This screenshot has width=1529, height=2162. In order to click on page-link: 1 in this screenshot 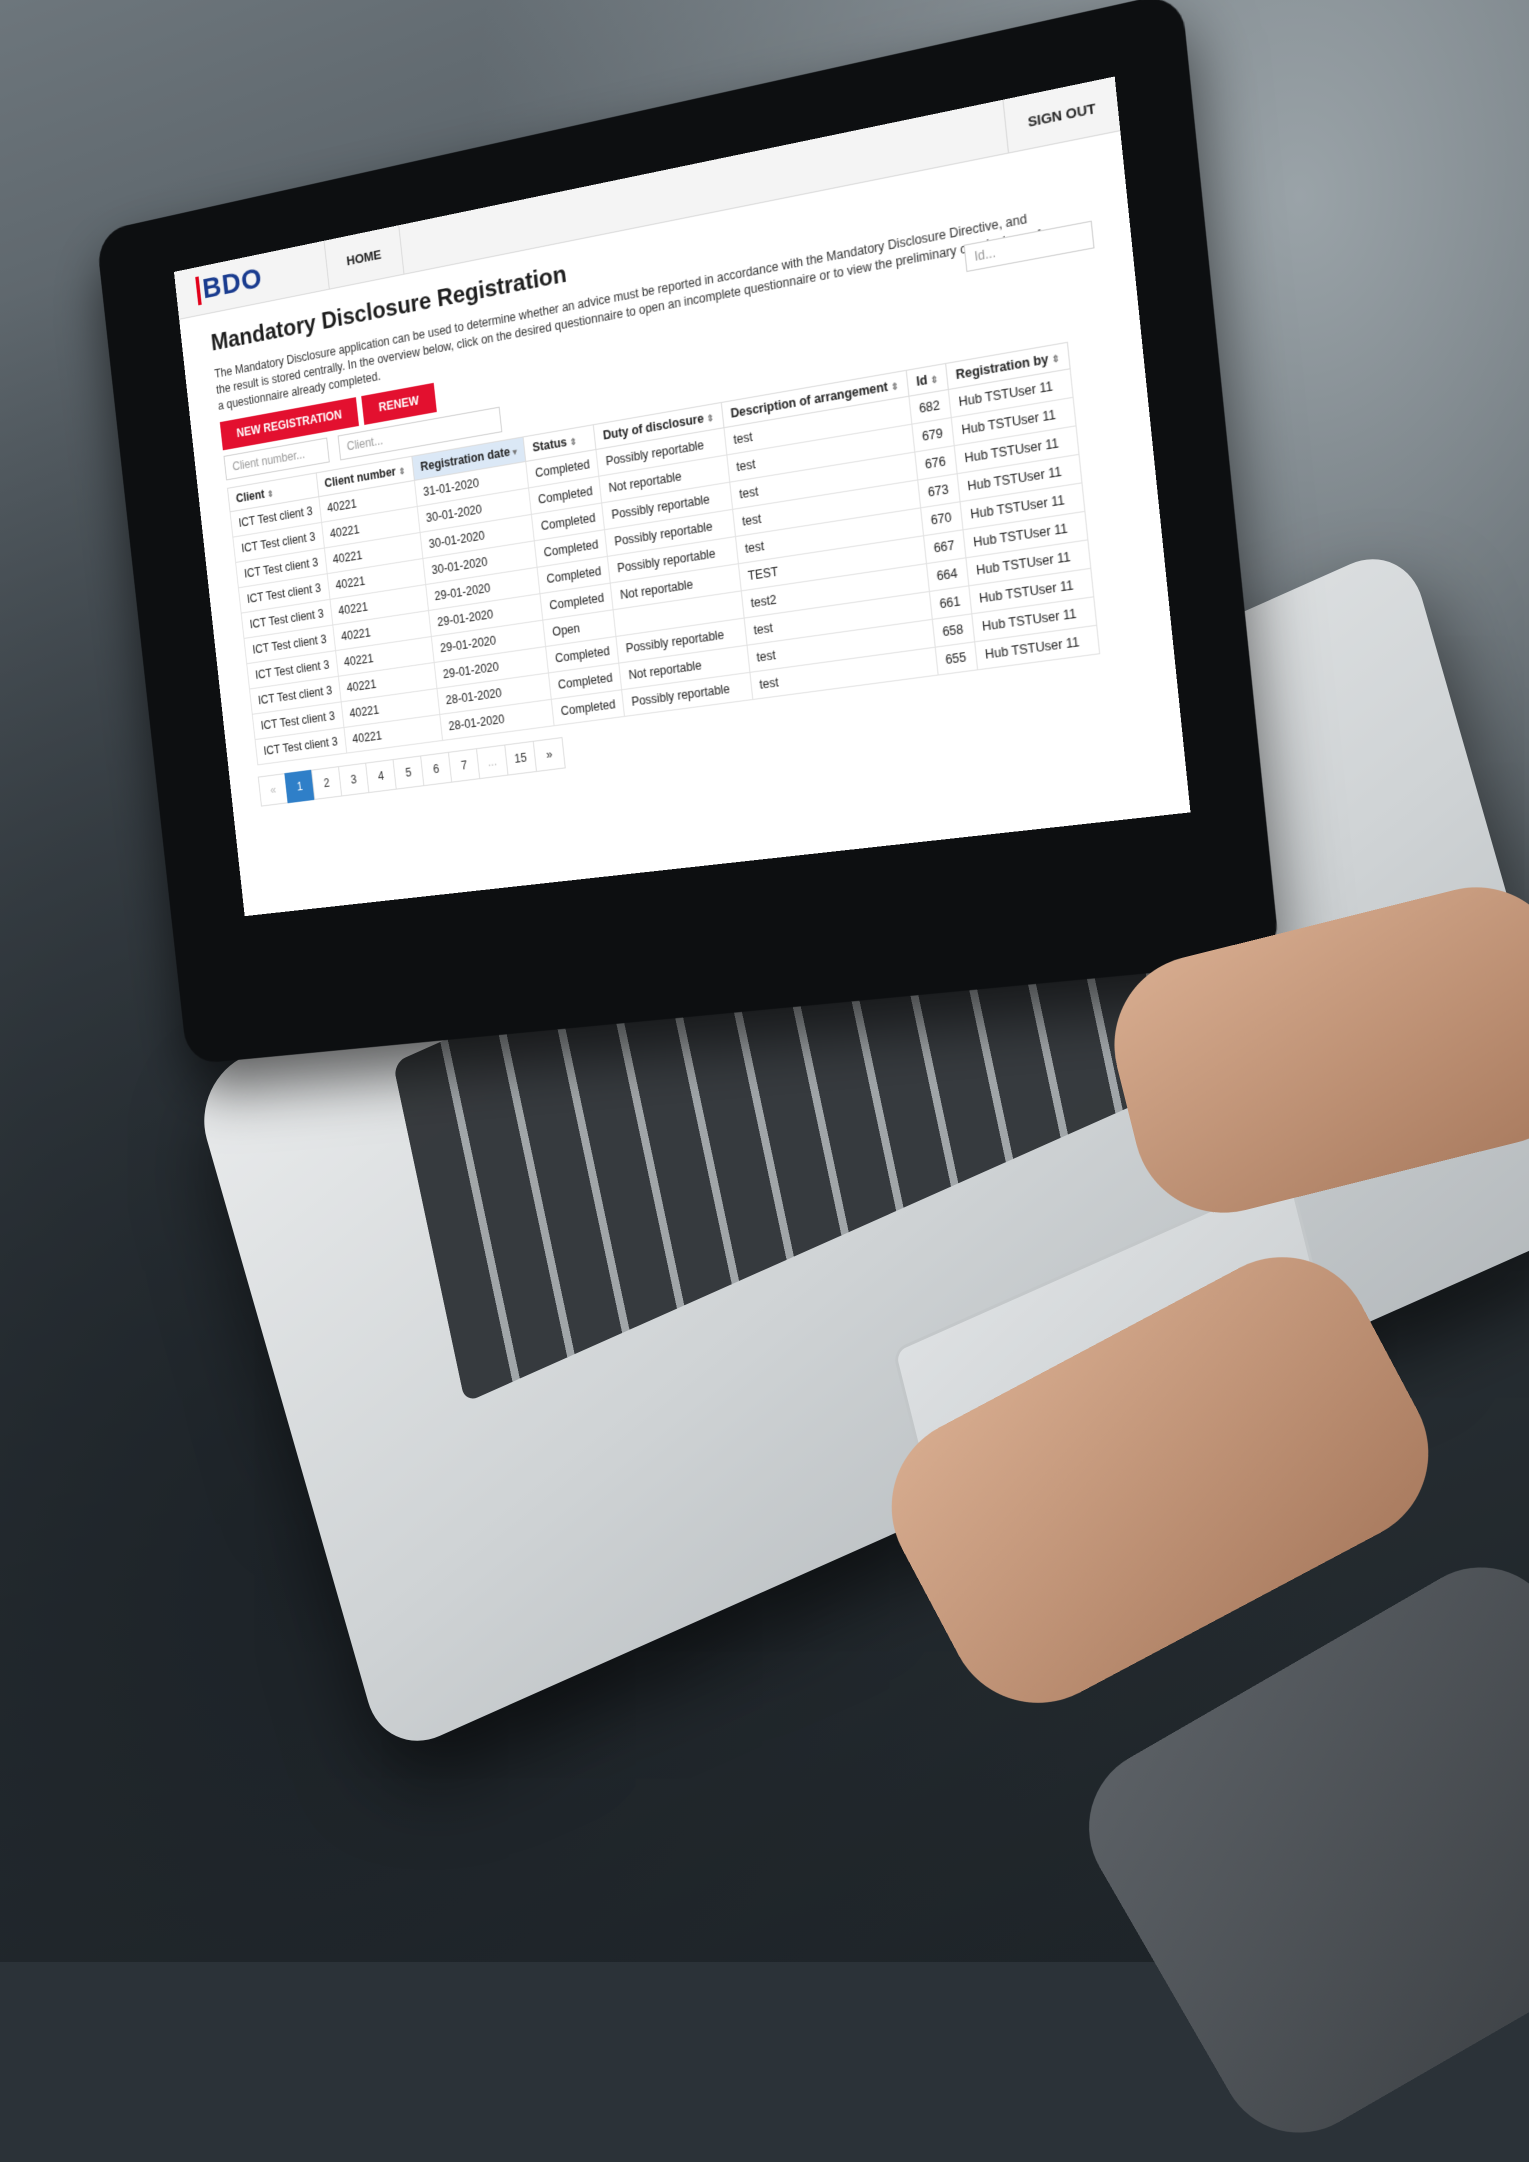, I will do `click(299, 787)`.